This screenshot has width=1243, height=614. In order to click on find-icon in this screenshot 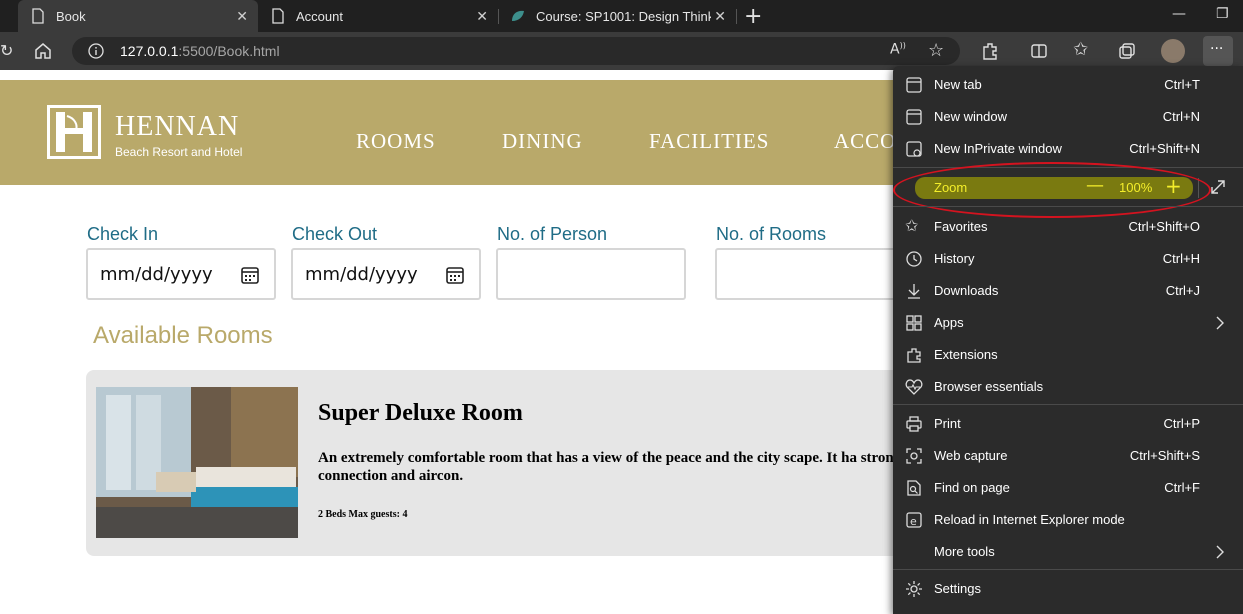, I will do `click(914, 488)`.